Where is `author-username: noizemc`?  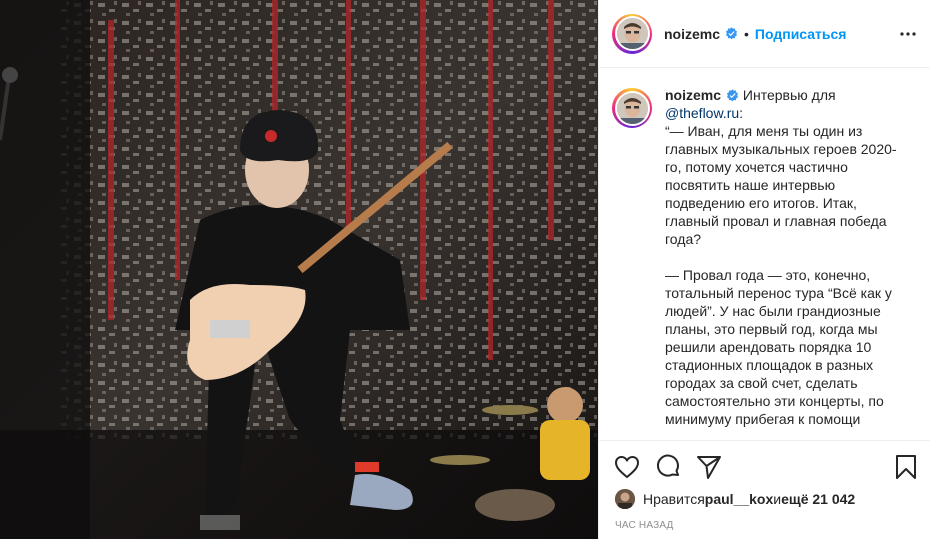 author-username: noizemc is located at coordinates (692, 34).